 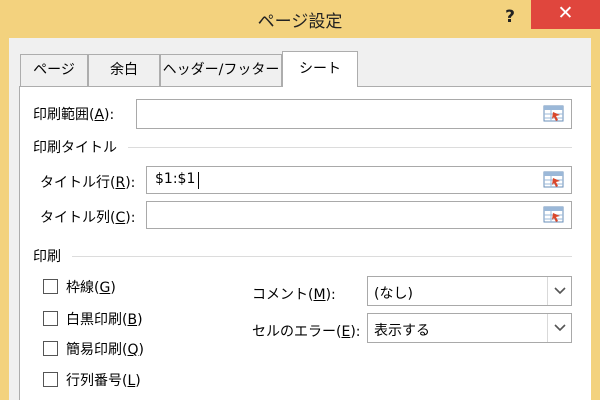 I want to click on print-area-select-button, so click(x=554, y=114).